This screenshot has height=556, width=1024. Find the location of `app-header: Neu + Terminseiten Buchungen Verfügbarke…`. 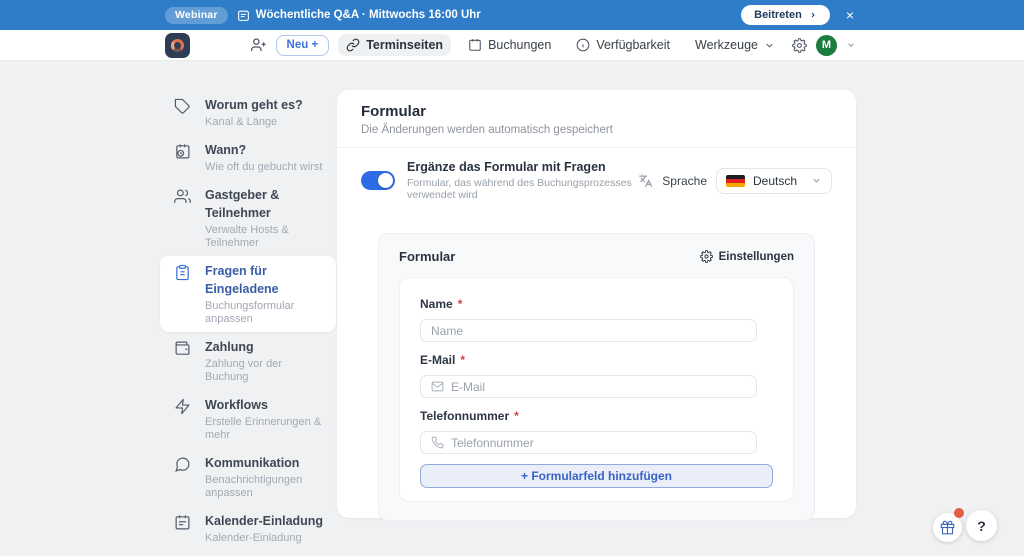

app-header: Neu + Terminseiten Buchungen Verfügbarke… is located at coordinates (512, 45).